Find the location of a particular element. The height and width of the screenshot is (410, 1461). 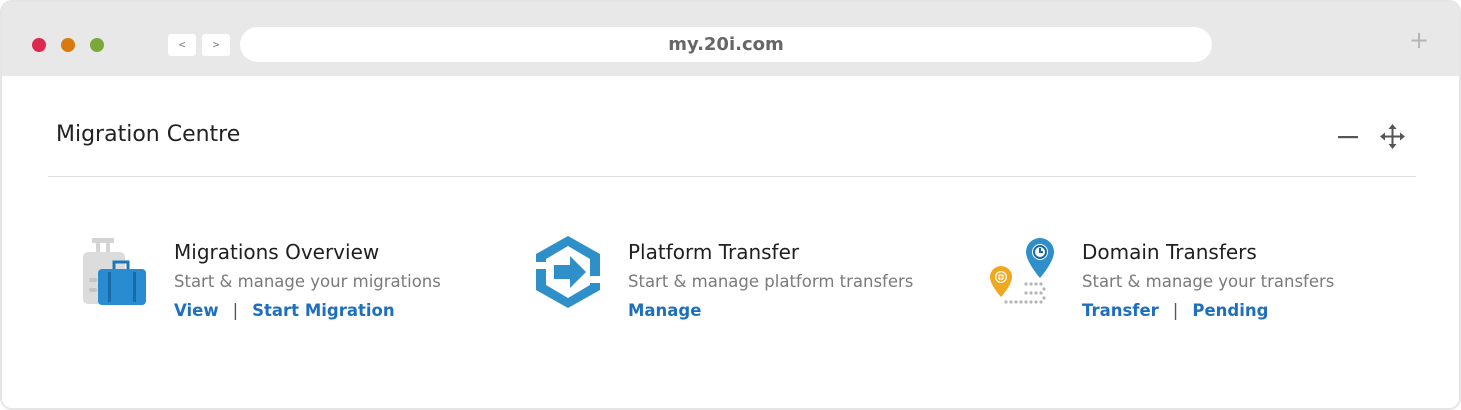

domain-transfer-icon is located at coordinates (1022, 271).